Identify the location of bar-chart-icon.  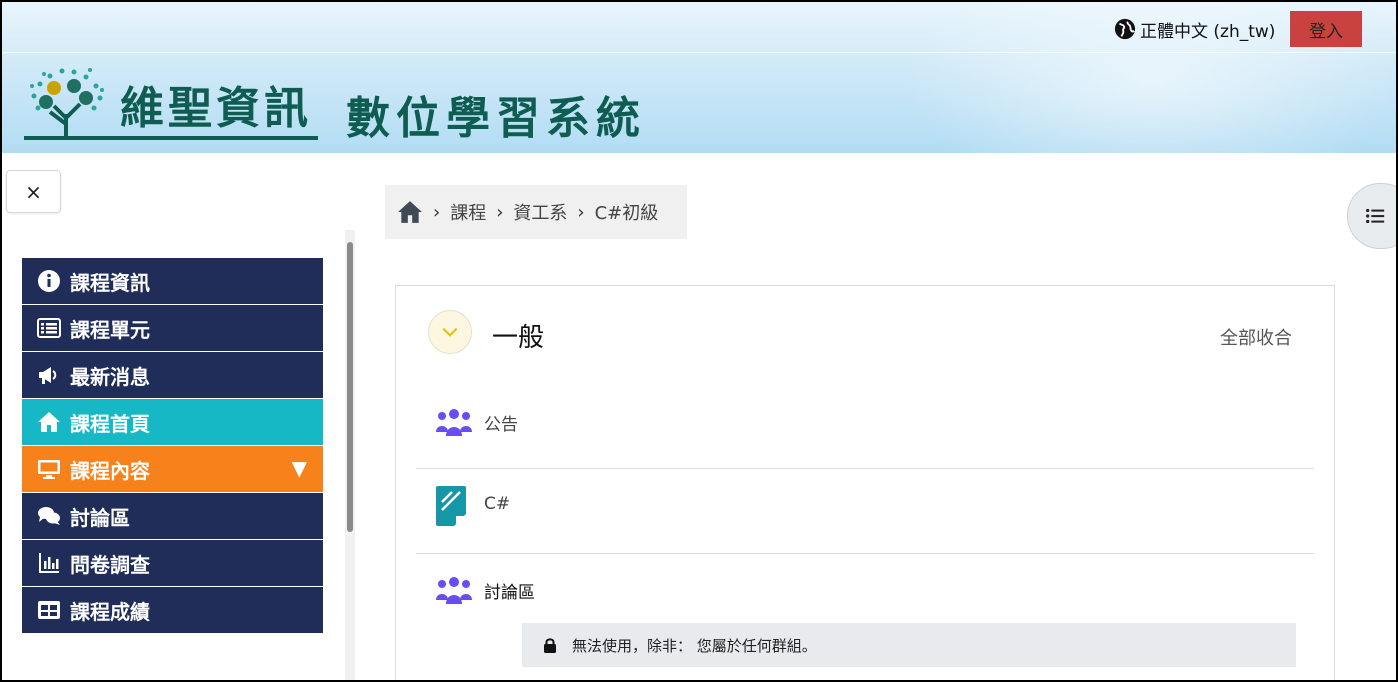
(49, 563).